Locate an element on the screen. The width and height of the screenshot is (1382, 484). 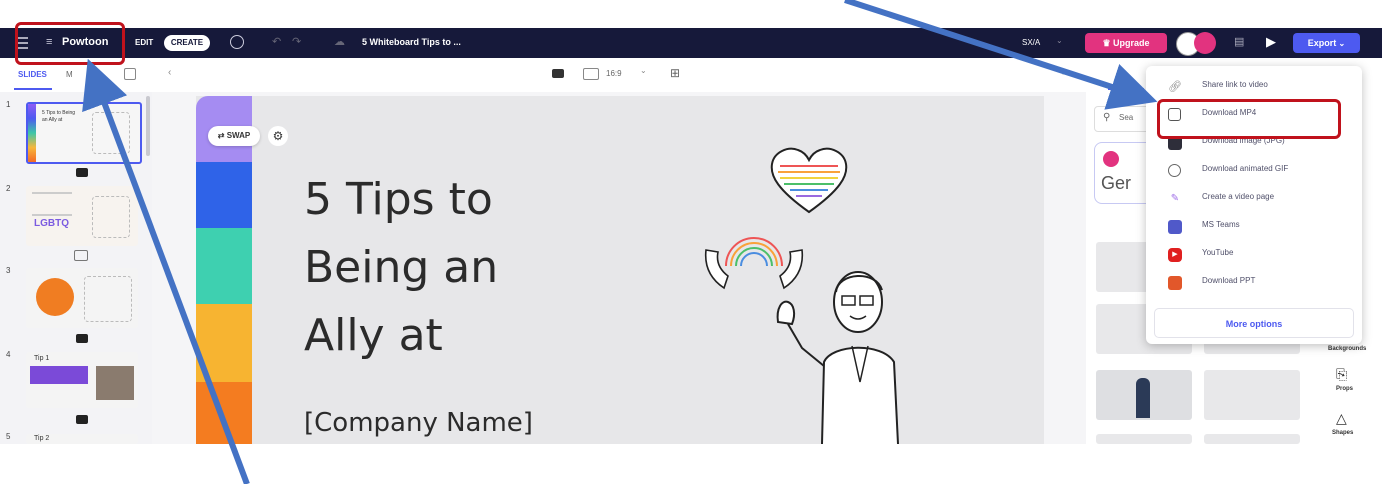
link-icon: 🔗︎ is located at coordinates (1175, 87).